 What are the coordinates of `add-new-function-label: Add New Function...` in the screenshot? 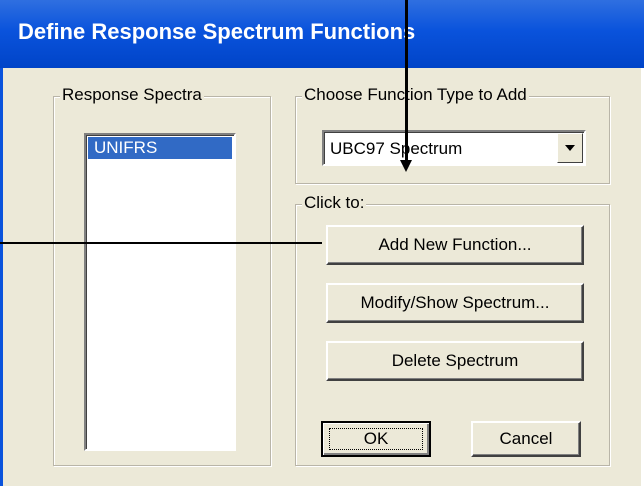 It's located at (455, 244).